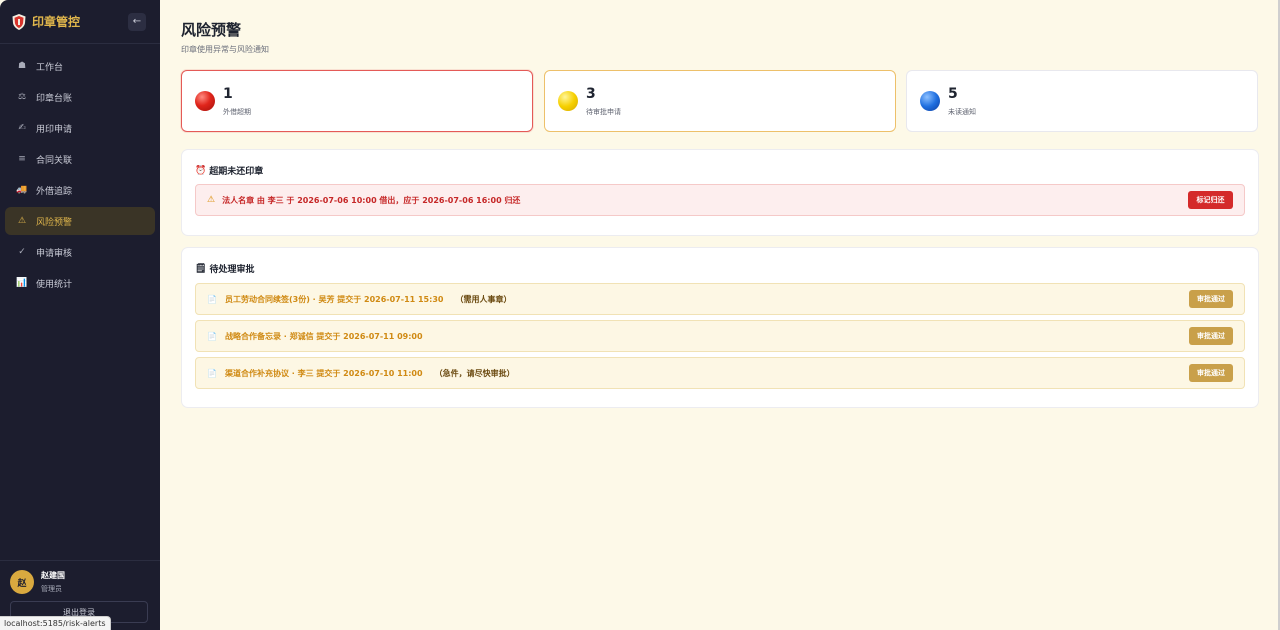  Describe the element at coordinates (54, 222) in the screenshot. I see `sidebar-item-label: 风险预警` at that location.